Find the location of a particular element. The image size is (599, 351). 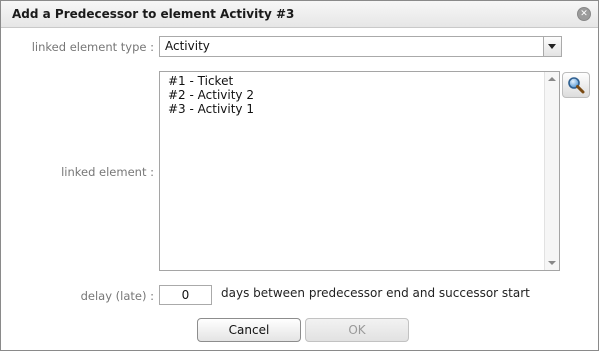

list-item: #2 - Activity 2 is located at coordinates (211, 95).